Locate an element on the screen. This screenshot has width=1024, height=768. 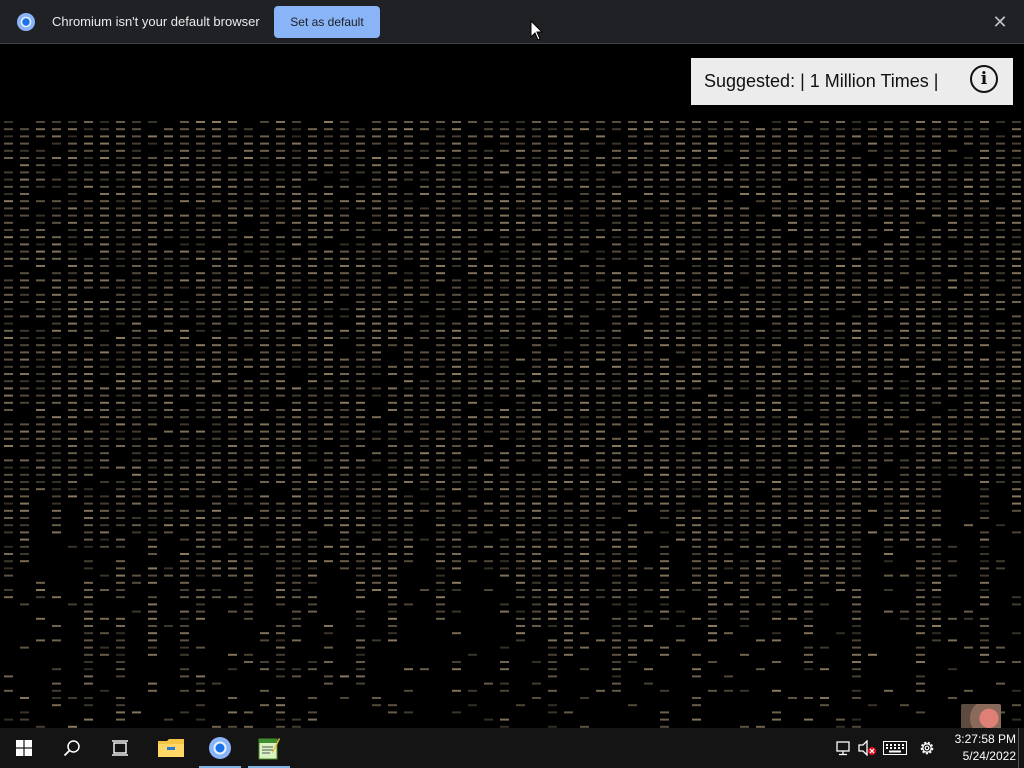
folder-icon is located at coordinates (171, 748).